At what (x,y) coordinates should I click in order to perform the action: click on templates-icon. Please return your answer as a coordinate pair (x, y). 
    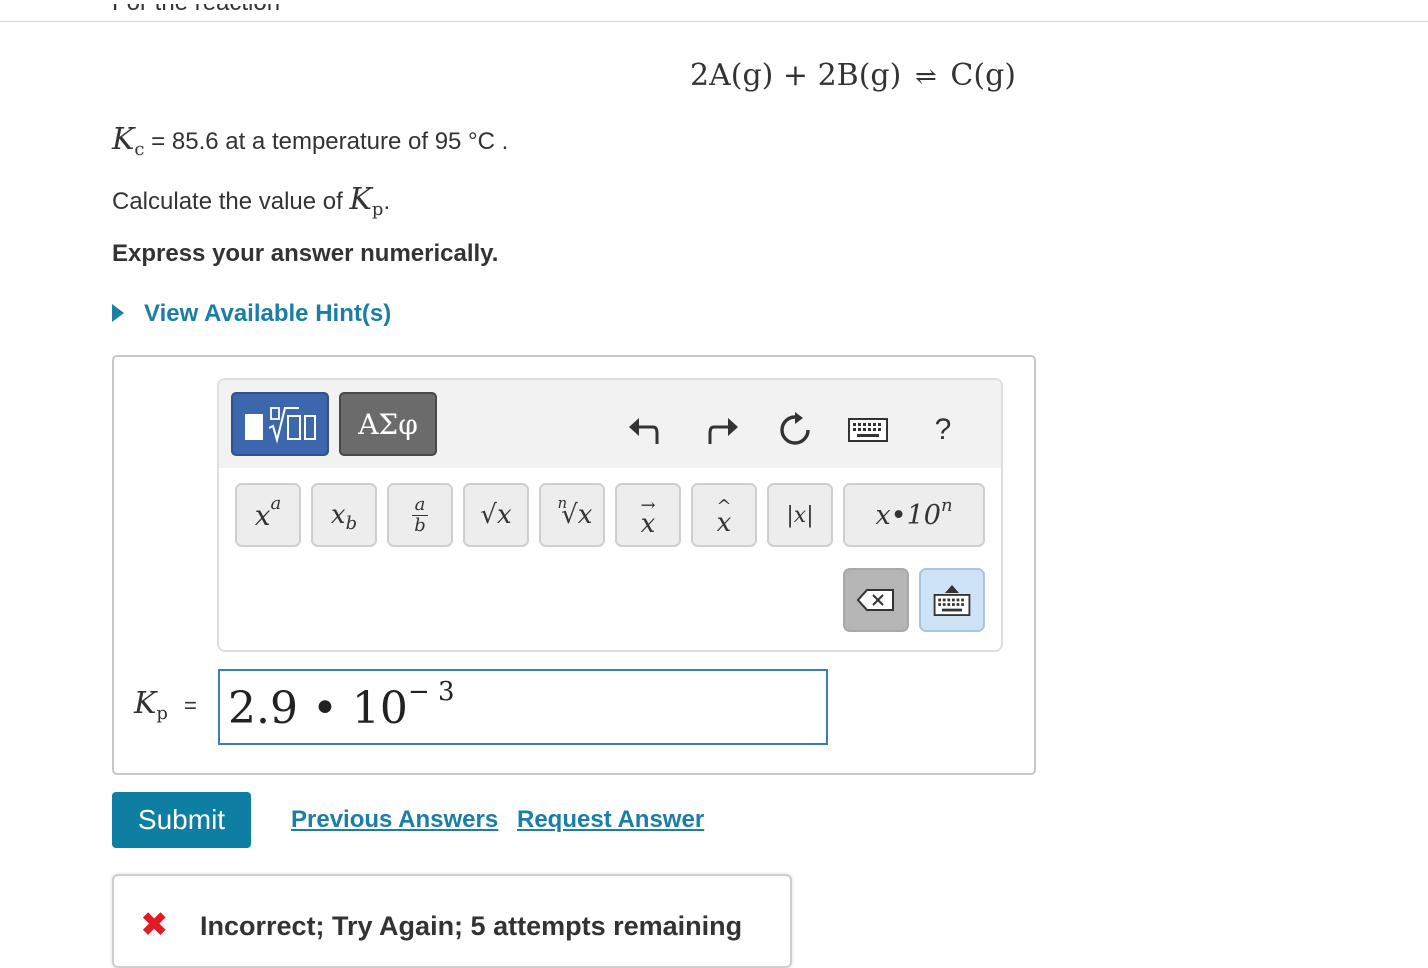
    Looking at the image, I should click on (280, 425).